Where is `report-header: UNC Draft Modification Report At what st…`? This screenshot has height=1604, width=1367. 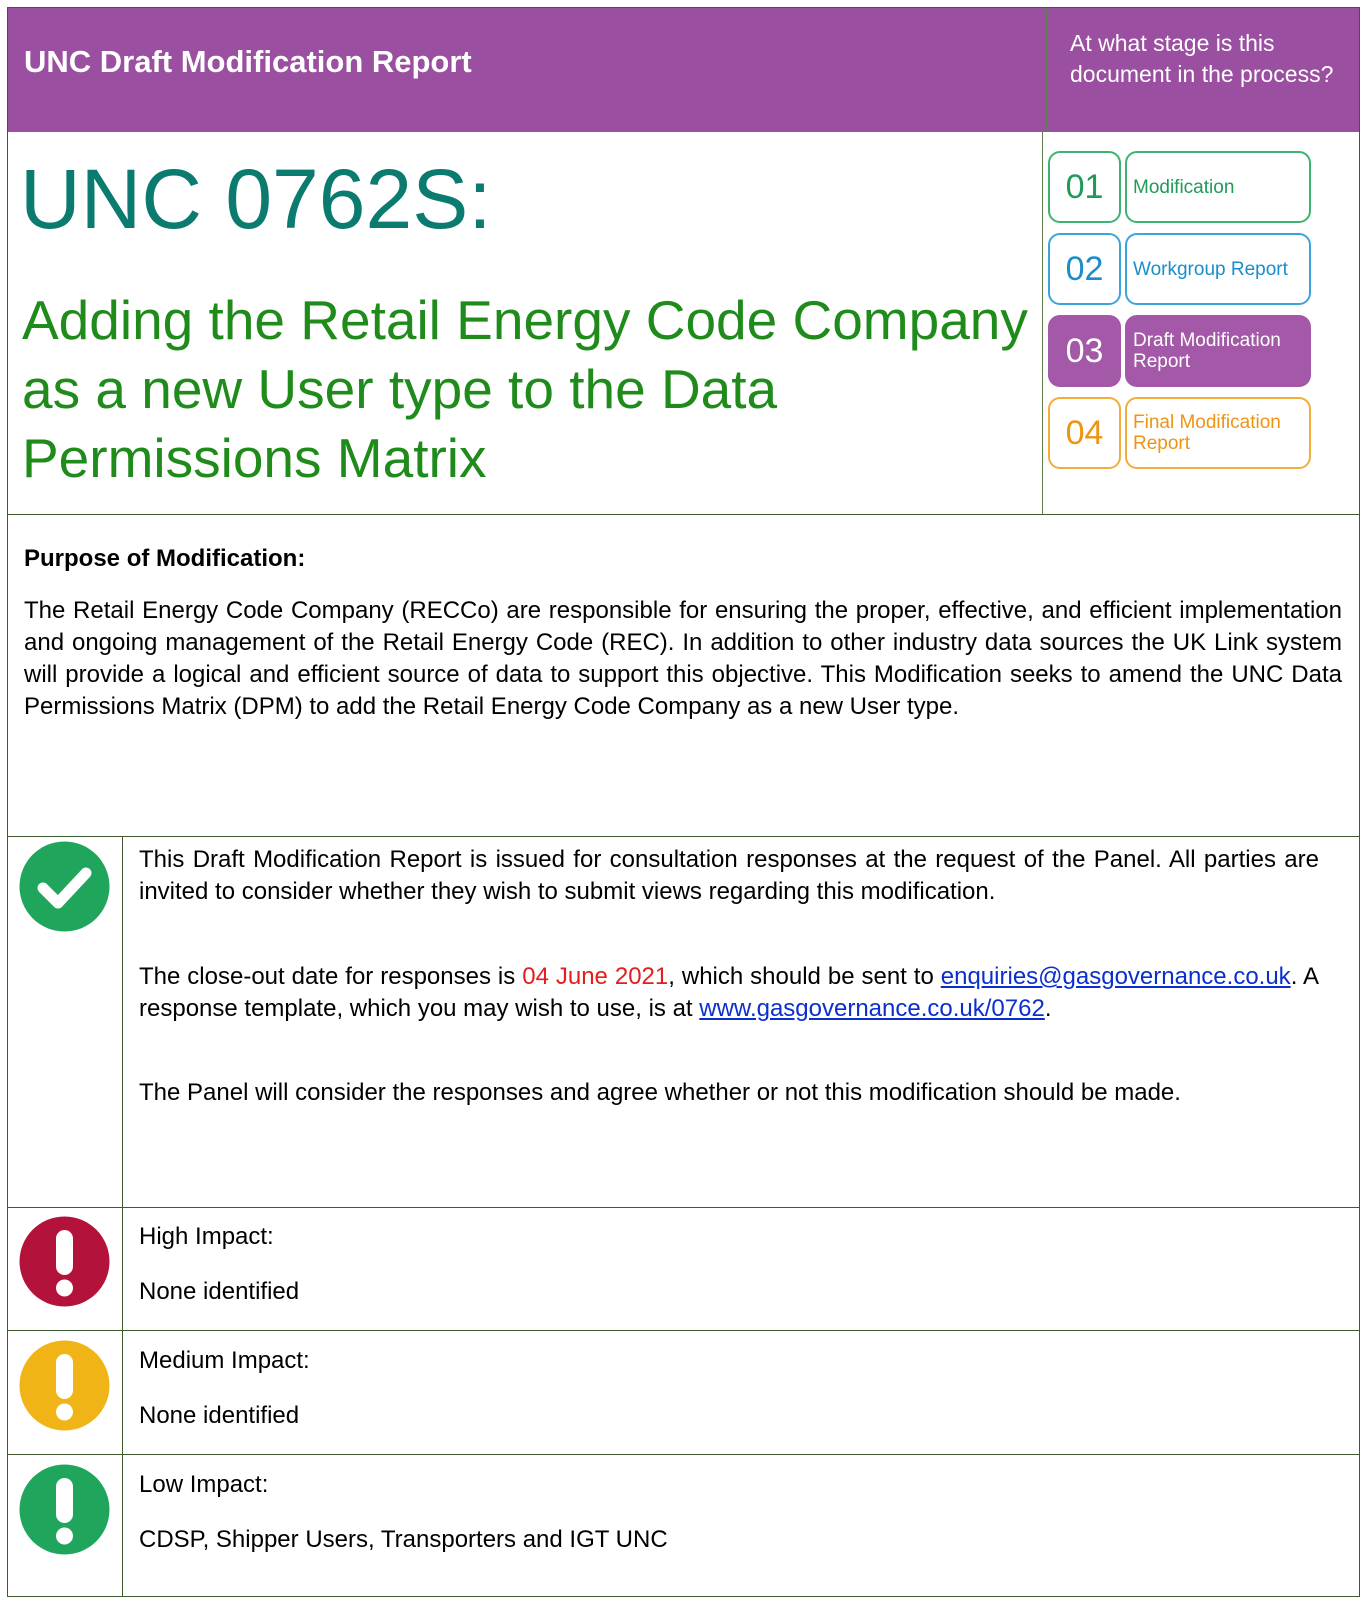 report-header: UNC Draft Modification Report At what st… is located at coordinates (683, 70).